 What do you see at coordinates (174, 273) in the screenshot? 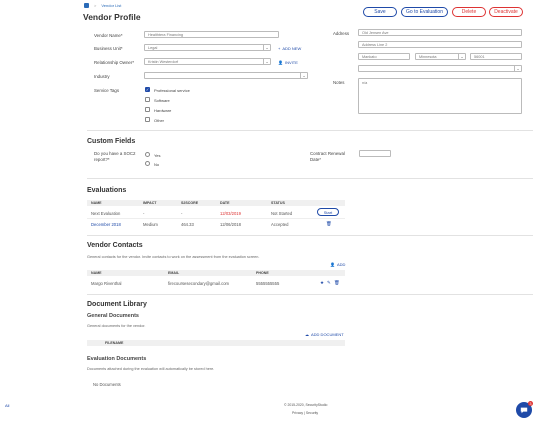
I see `column-header: EMAIL` at bounding box center [174, 273].